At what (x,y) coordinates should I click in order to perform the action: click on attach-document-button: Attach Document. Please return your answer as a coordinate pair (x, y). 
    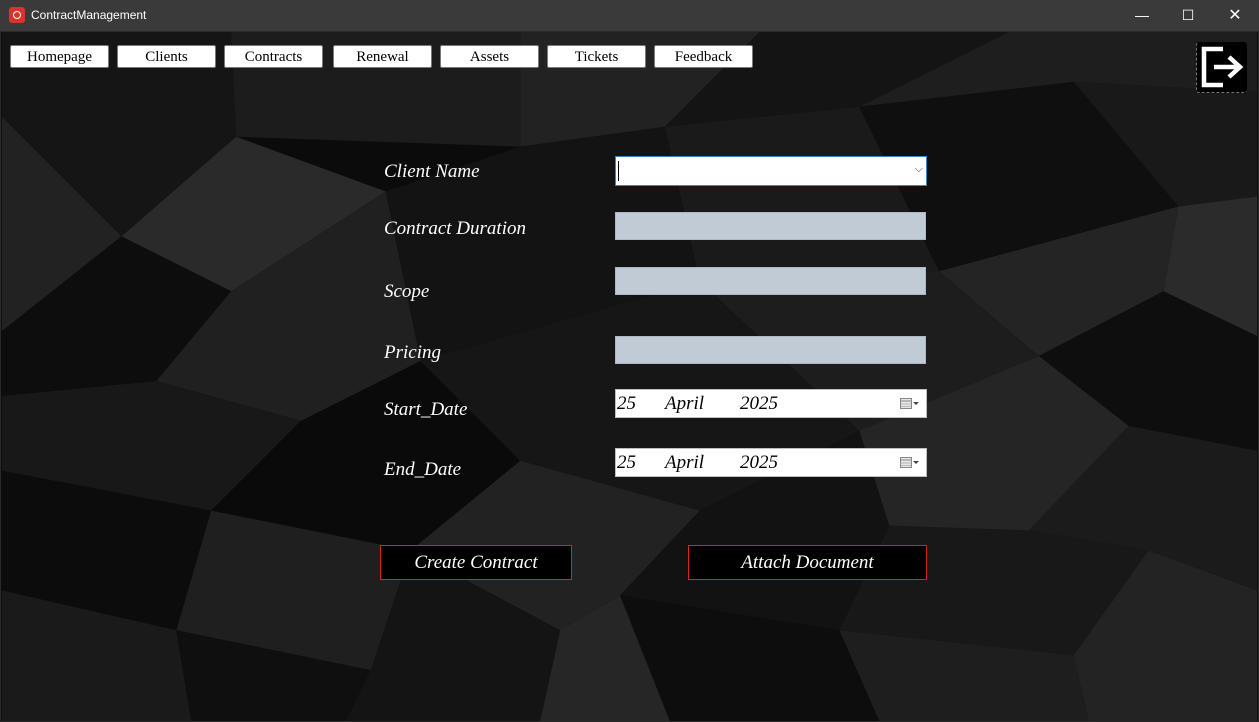
    Looking at the image, I should click on (807, 562).